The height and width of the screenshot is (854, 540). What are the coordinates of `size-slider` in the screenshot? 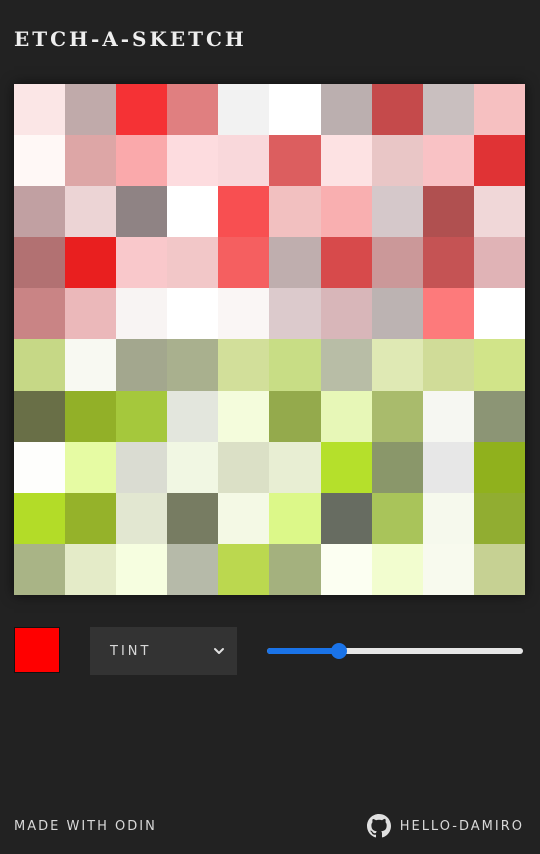 It's located at (395, 651).